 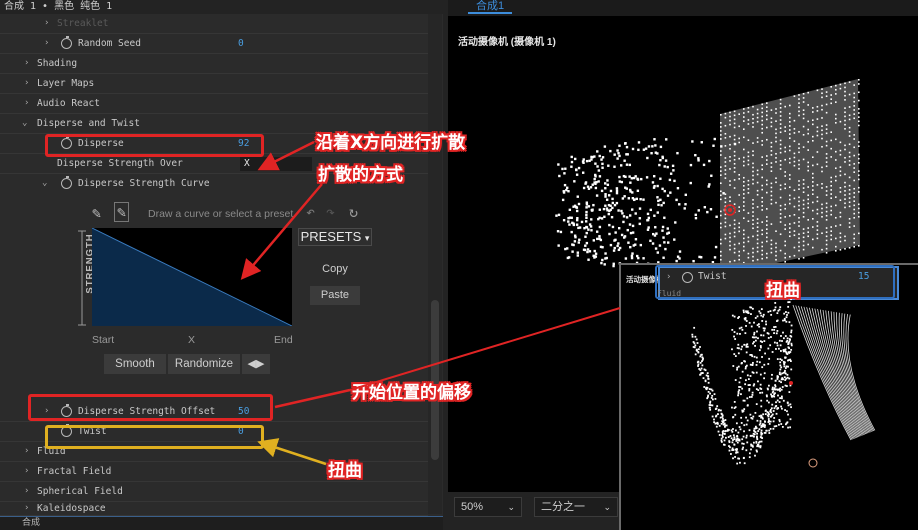 I want to click on randomize-button: Randomize, so click(x=204, y=364).